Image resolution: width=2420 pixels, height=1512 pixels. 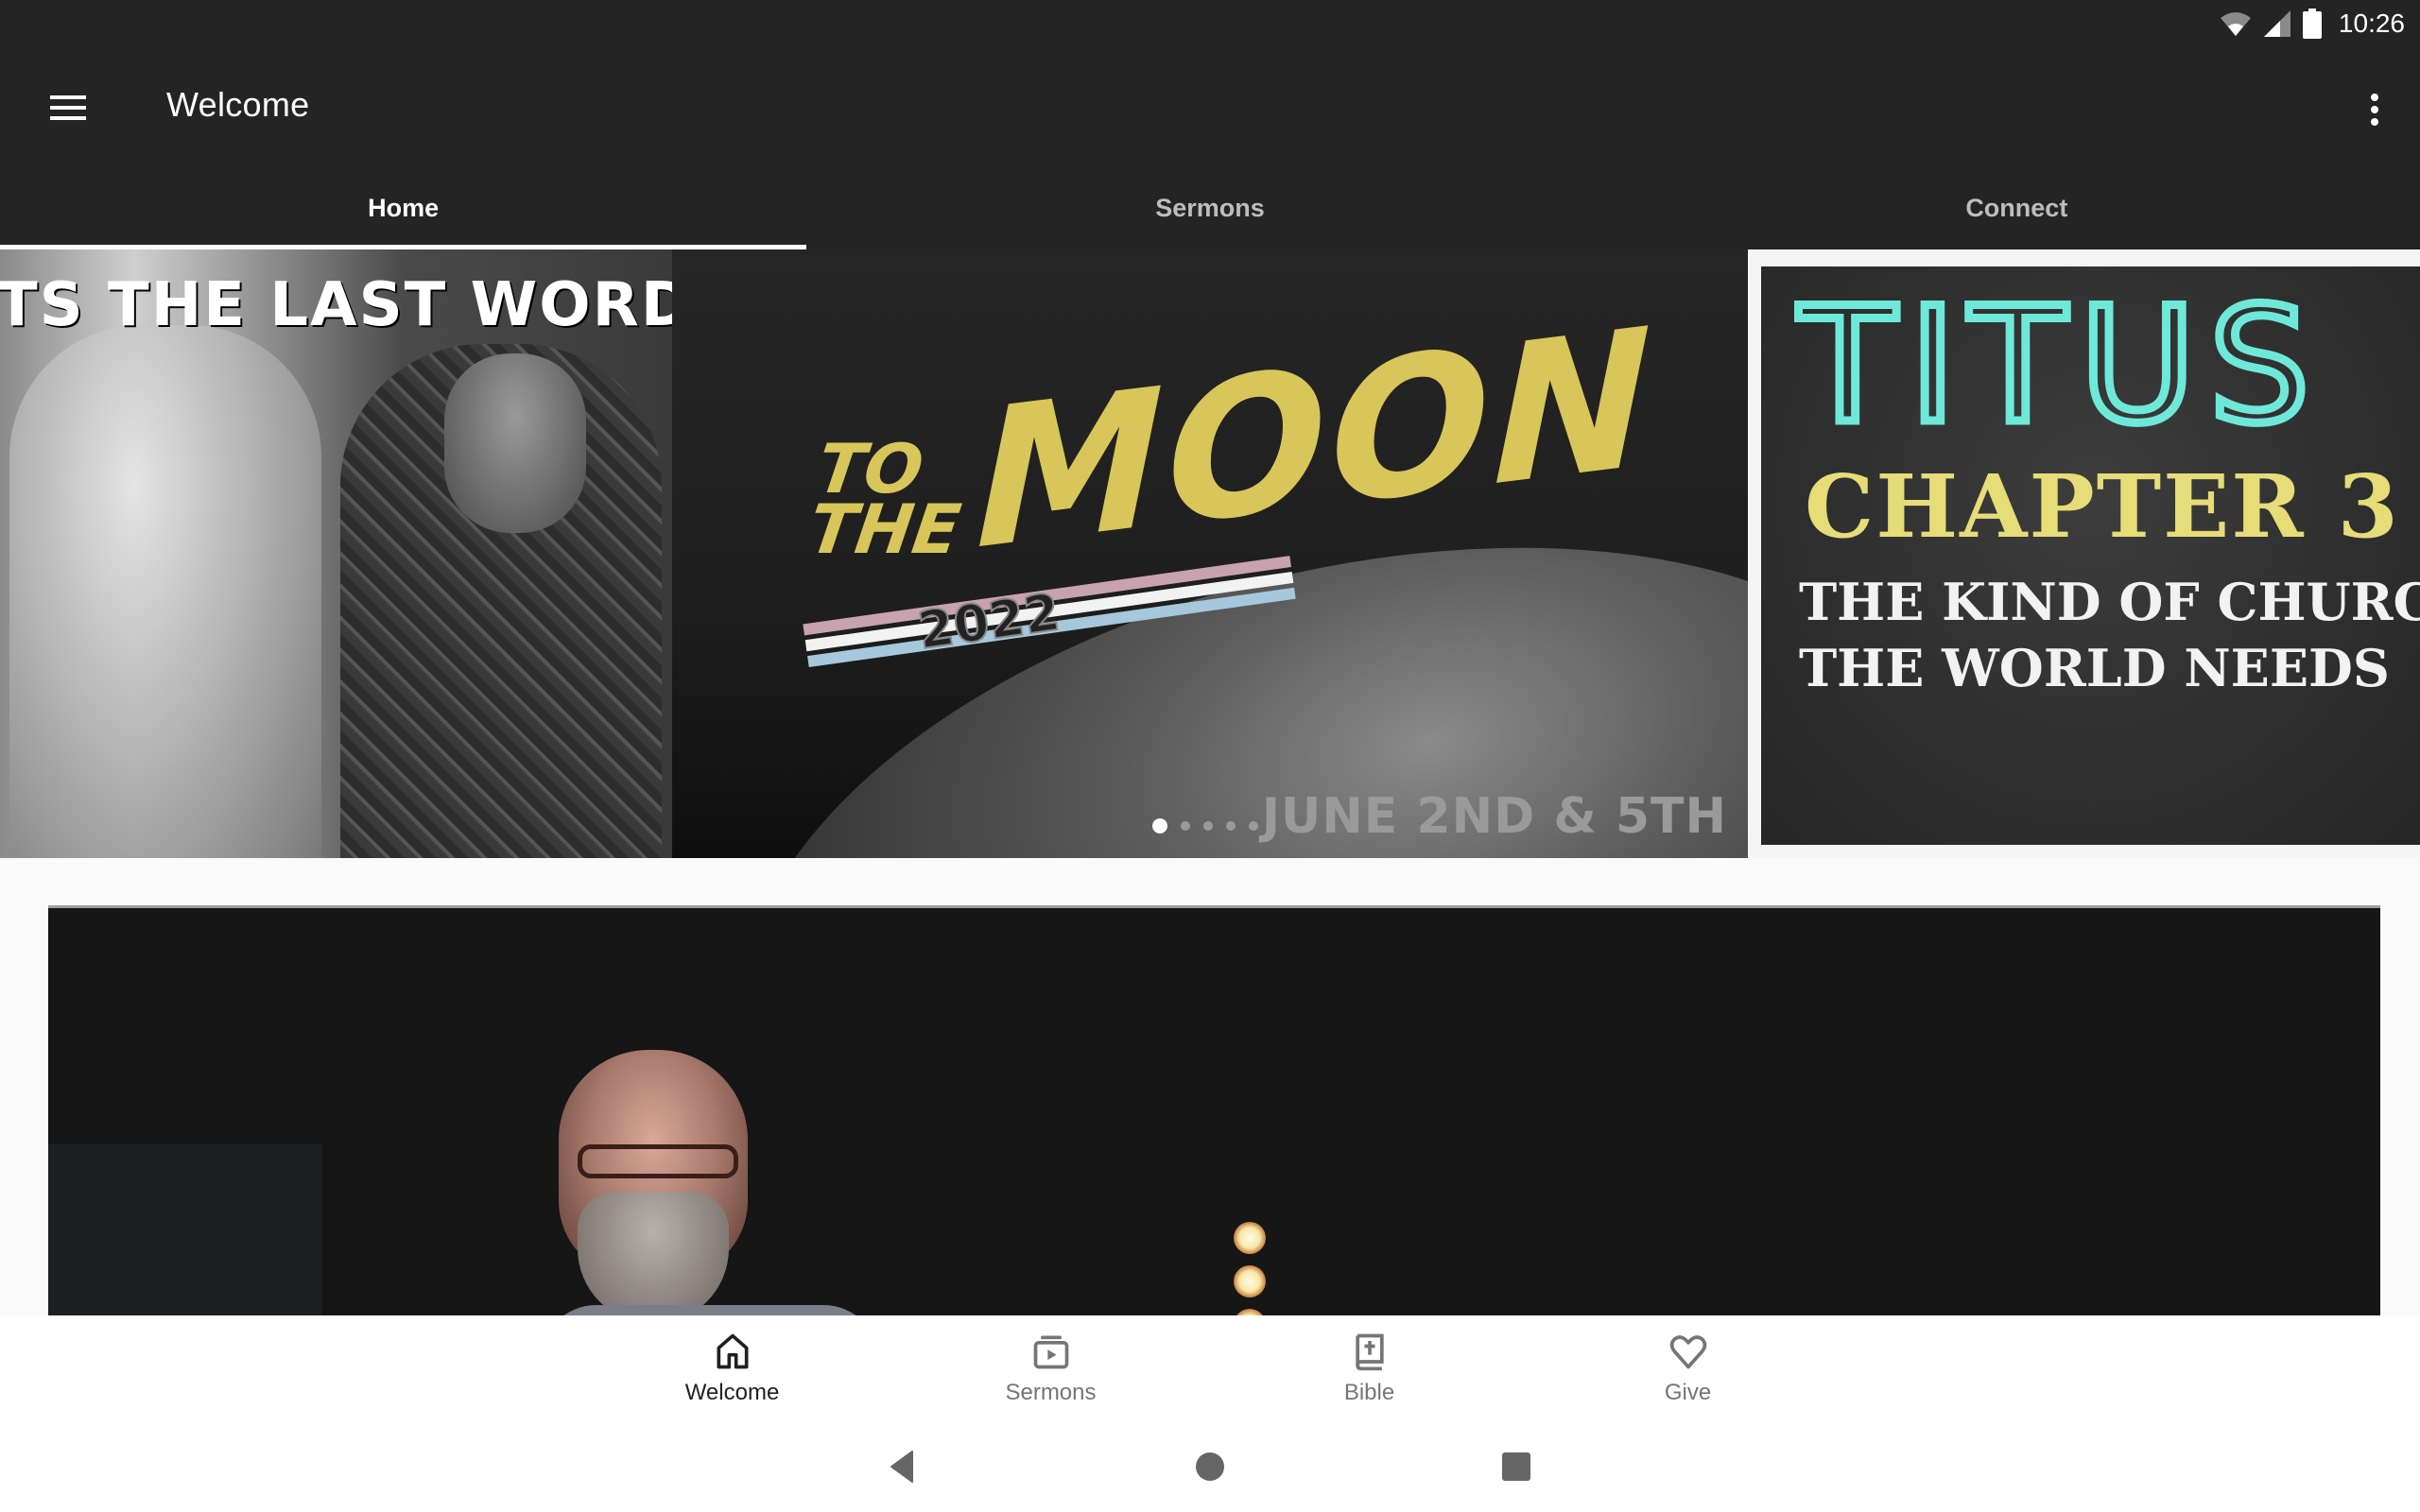 What do you see at coordinates (1369, 1392) in the screenshot?
I see `bottom-nav-label: Bible` at bounding box center [1369, 1392].